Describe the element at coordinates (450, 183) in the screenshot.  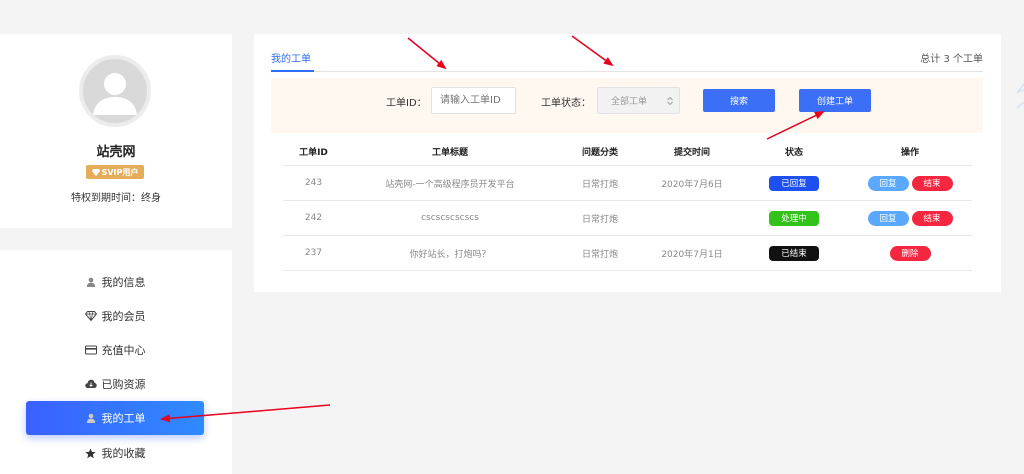
I see `ticket-title: 站壳网-一个高级程序员开发平台` at that location.